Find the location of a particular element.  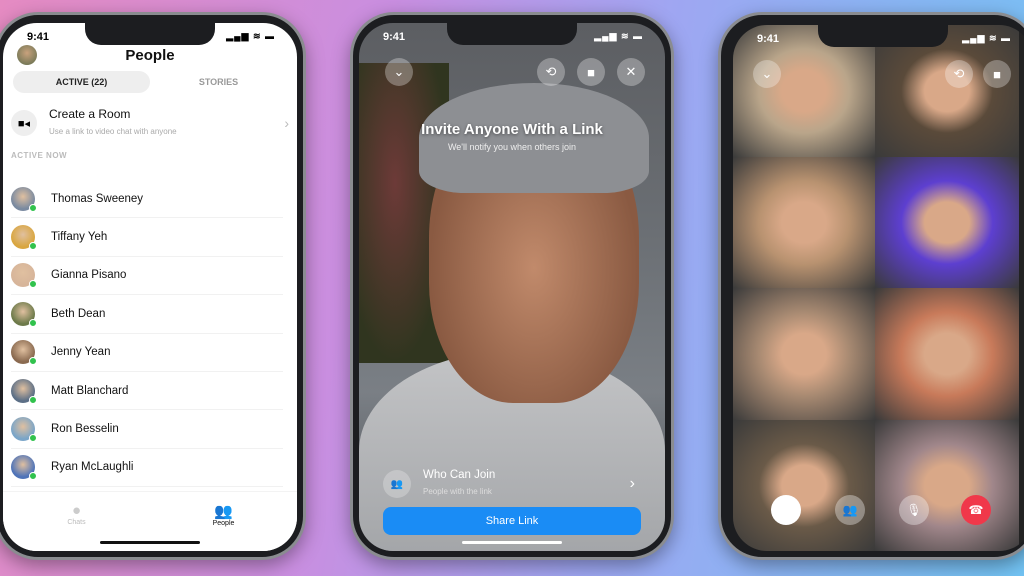

microphone-icon: 🎙 is located at coordinates (914, 510).